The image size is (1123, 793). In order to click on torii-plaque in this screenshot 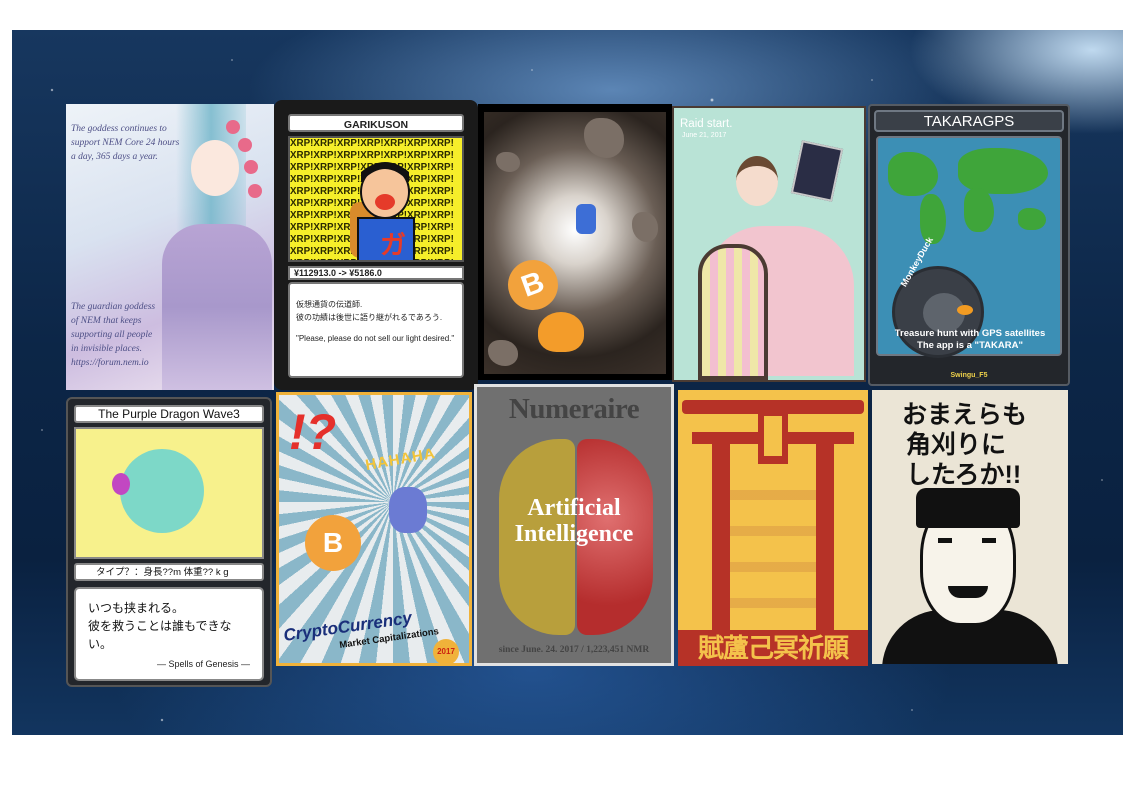, I will do `click(773, 436)`.